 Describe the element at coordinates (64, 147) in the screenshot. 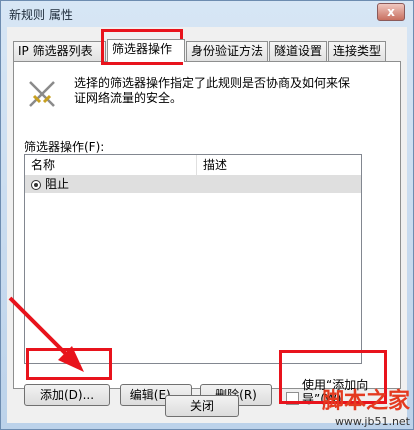

I see `filter-actions-label: 筛选器操作(F):` at that location.